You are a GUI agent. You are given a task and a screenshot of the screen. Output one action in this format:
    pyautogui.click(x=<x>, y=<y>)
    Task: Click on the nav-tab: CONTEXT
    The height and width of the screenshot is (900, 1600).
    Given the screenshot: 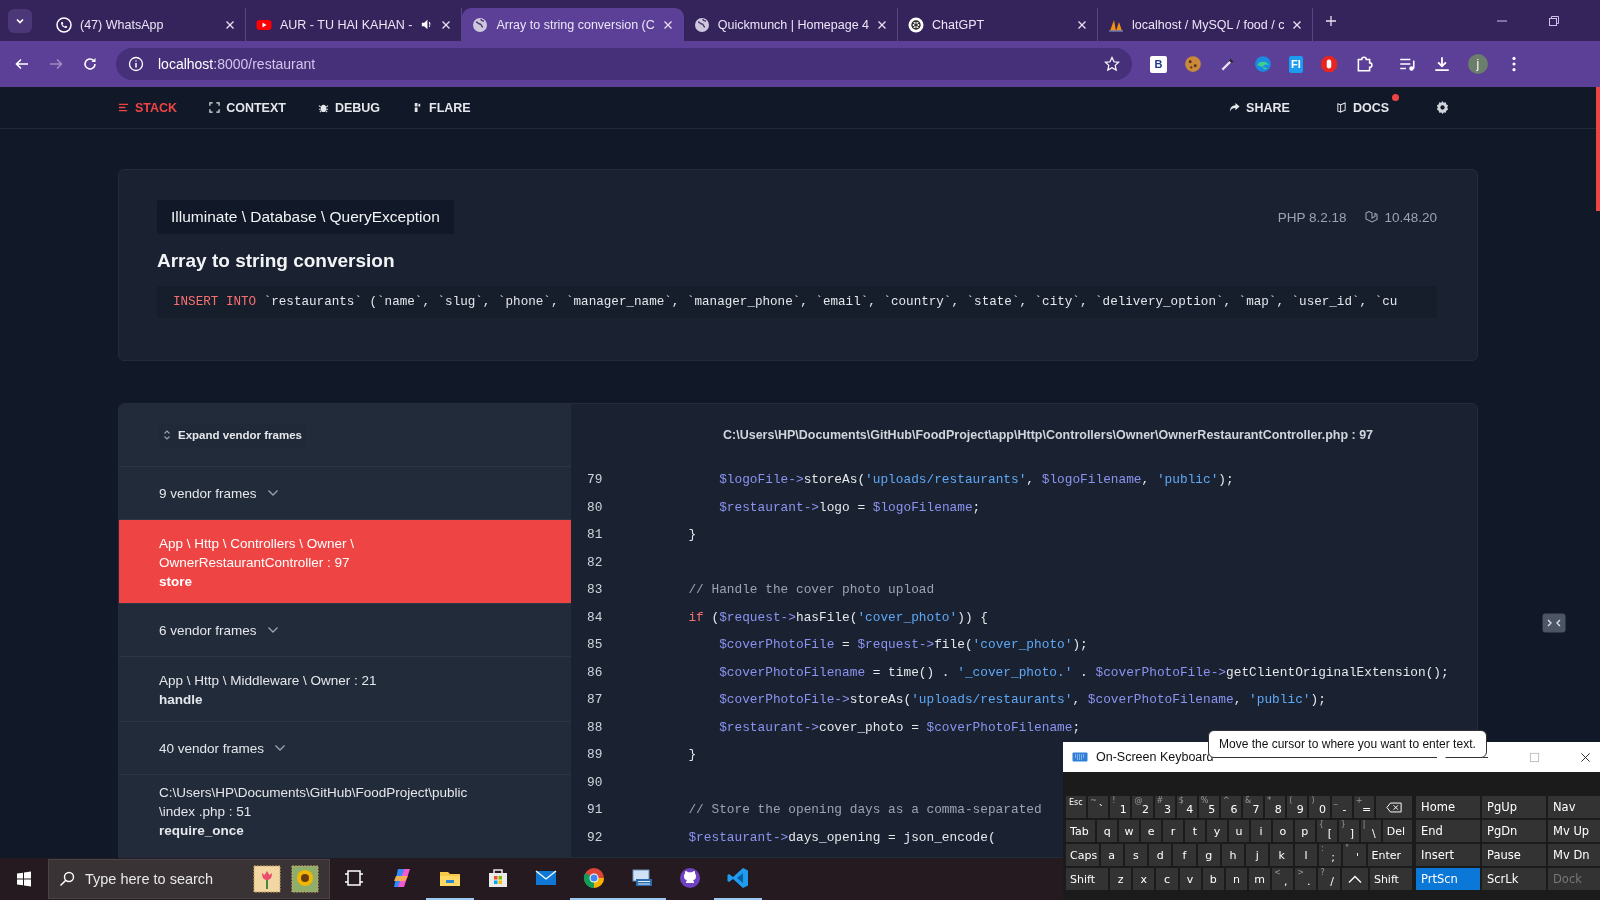 What is the action you would take?
    pyautogui.click(x=252, y=107)
    